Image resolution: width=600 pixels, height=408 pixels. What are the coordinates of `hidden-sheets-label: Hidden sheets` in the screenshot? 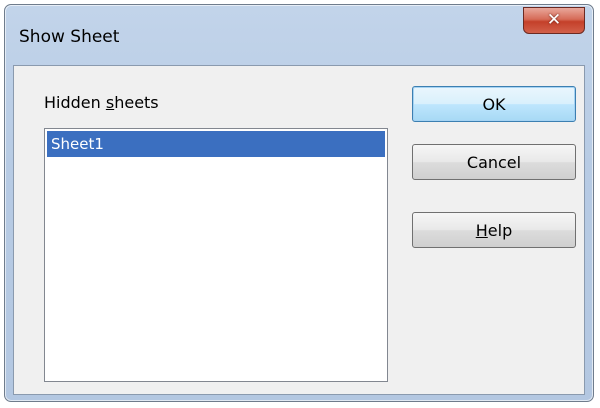 It's located at (101, 102).